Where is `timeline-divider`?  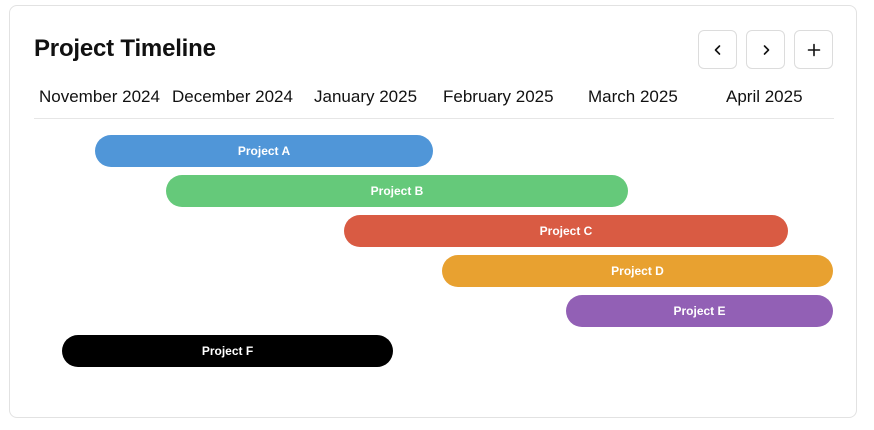
timeline-divider is located at coordinates (434, 118).